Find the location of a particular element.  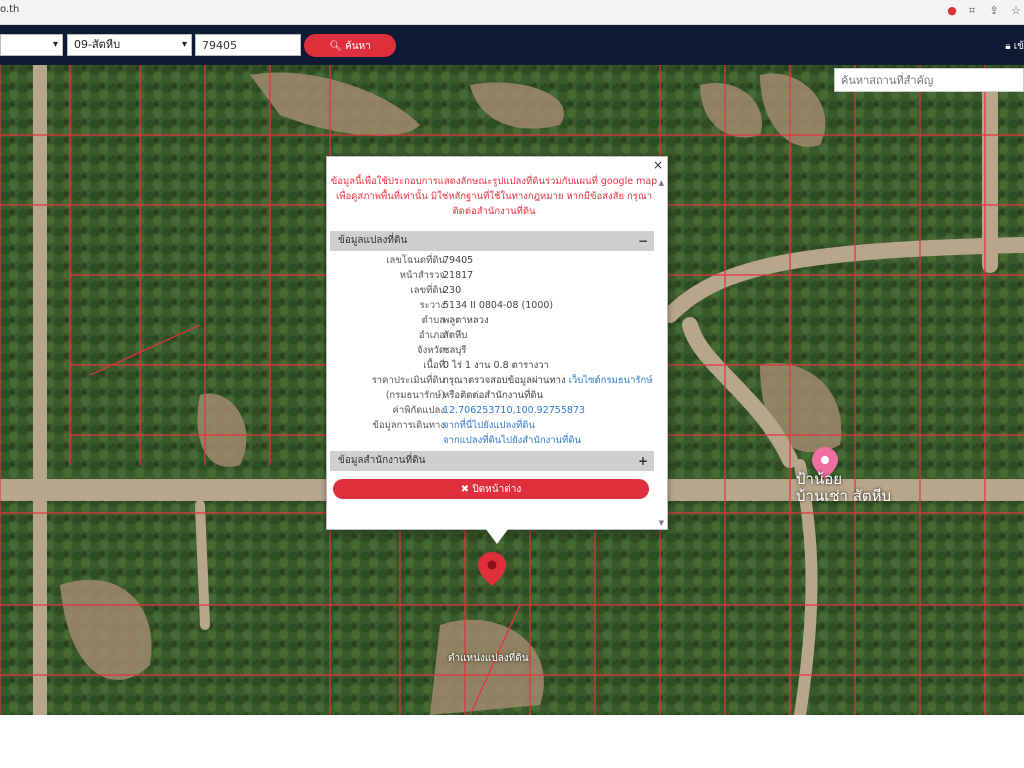

district-select-value: 09-สัตหีบ is located at coordinates (97, 44).